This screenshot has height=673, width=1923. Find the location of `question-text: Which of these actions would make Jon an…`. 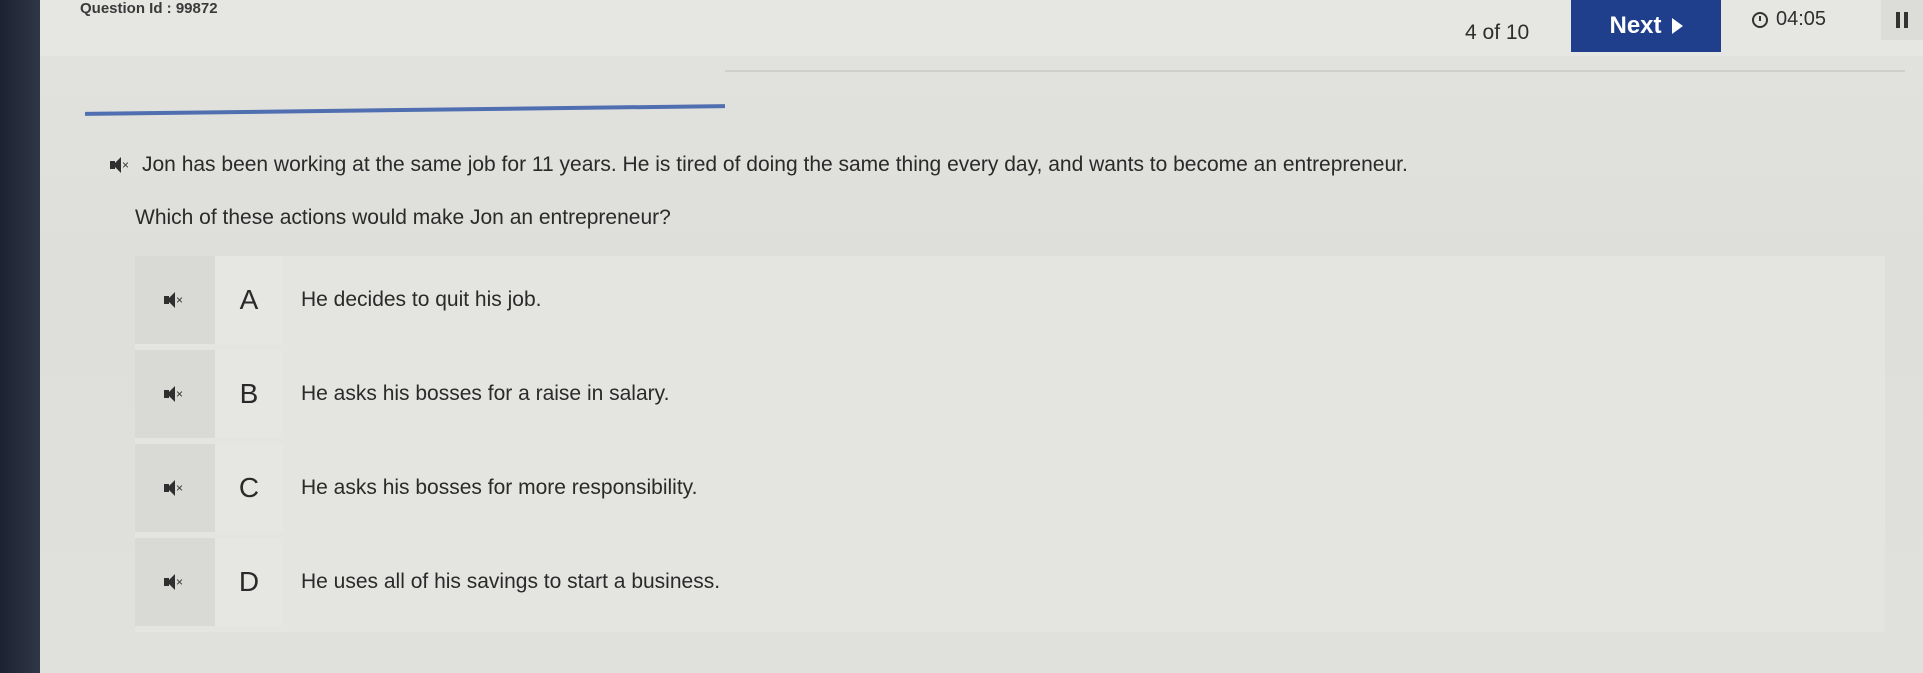

question-text: Which of these actions would make Jon an… is located at coordinates (403, 217).